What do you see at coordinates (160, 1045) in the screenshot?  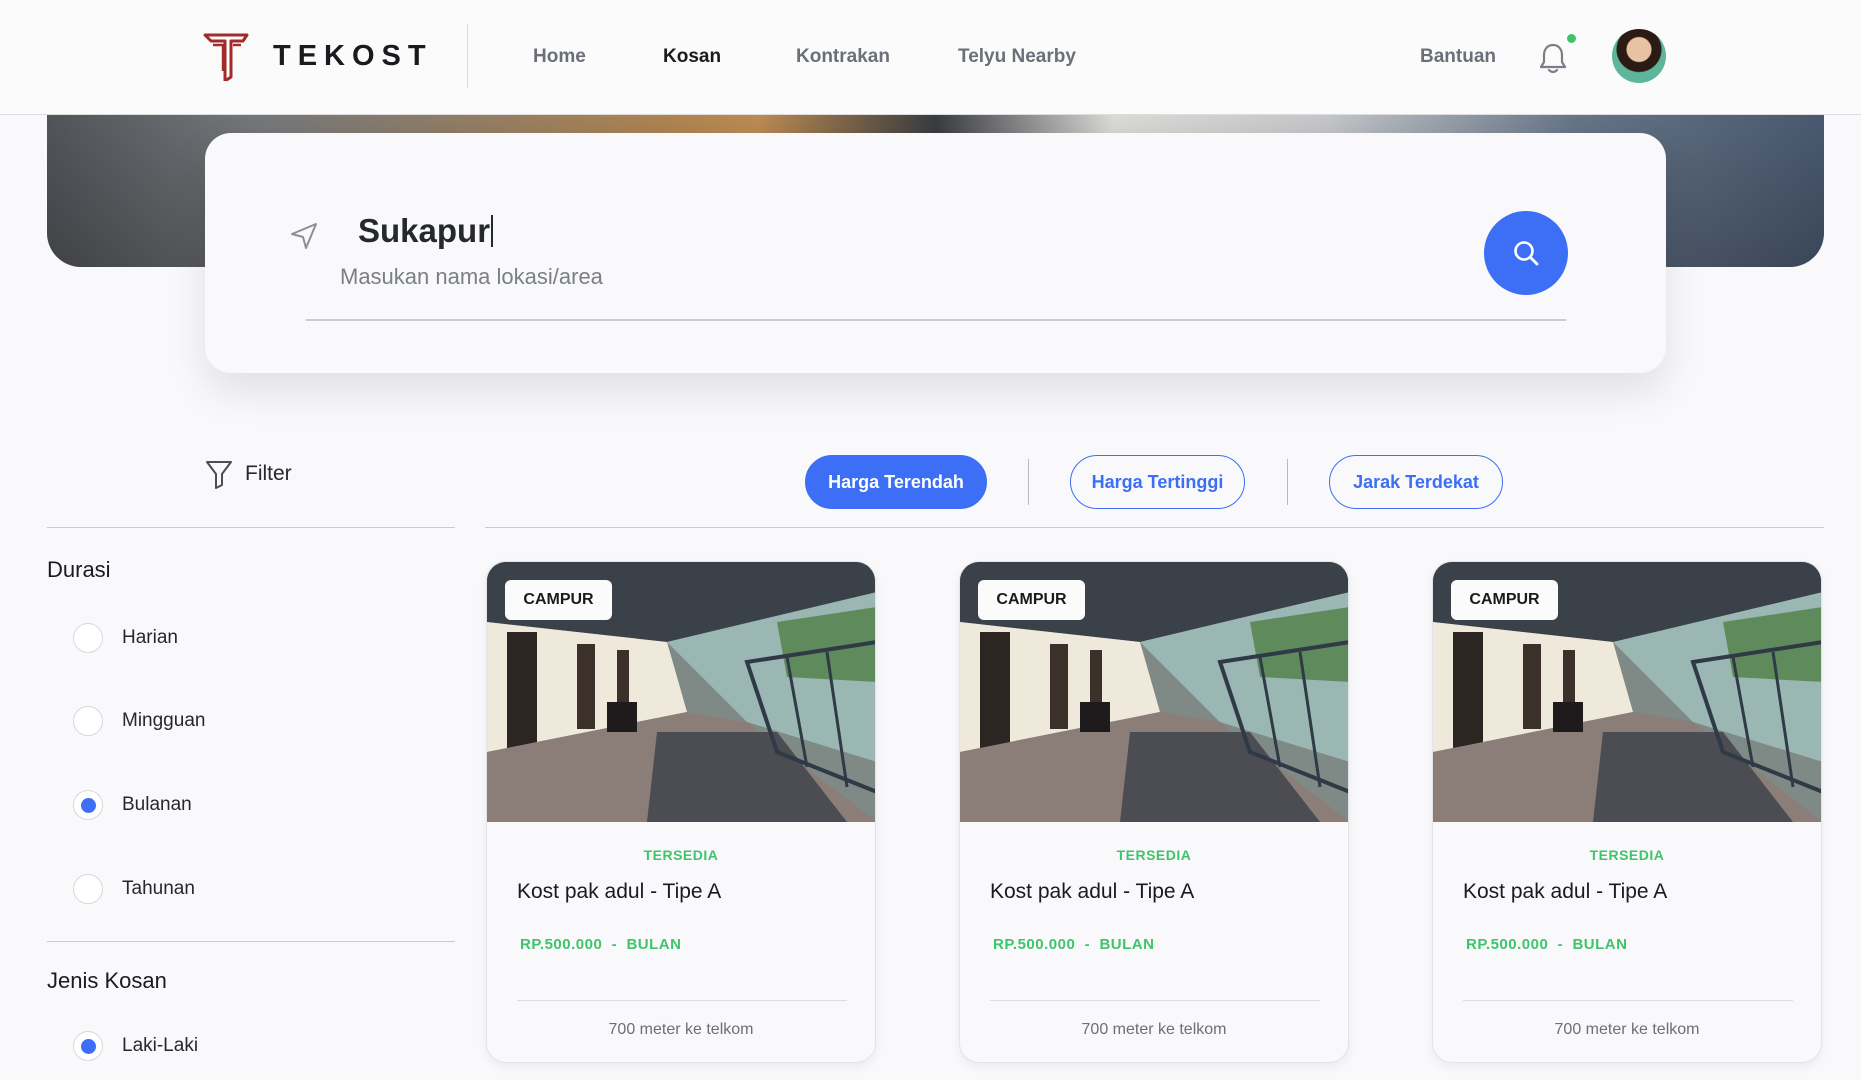 I see `radio-label: Laki-Laki` at bounding box center [160, 1045].